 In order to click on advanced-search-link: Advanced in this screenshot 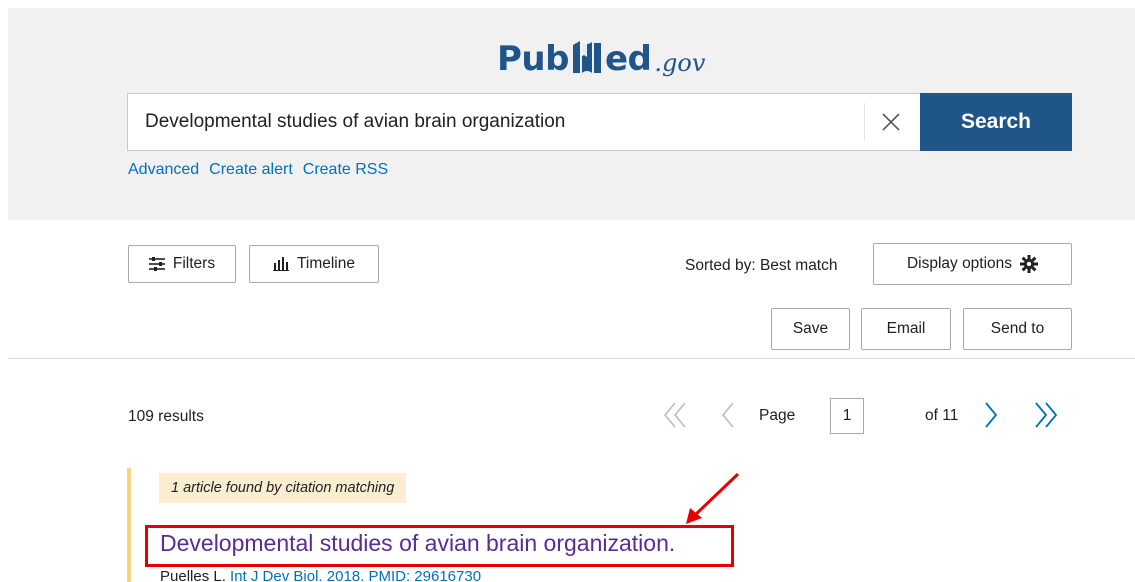, I will do `click(163, 170)`.